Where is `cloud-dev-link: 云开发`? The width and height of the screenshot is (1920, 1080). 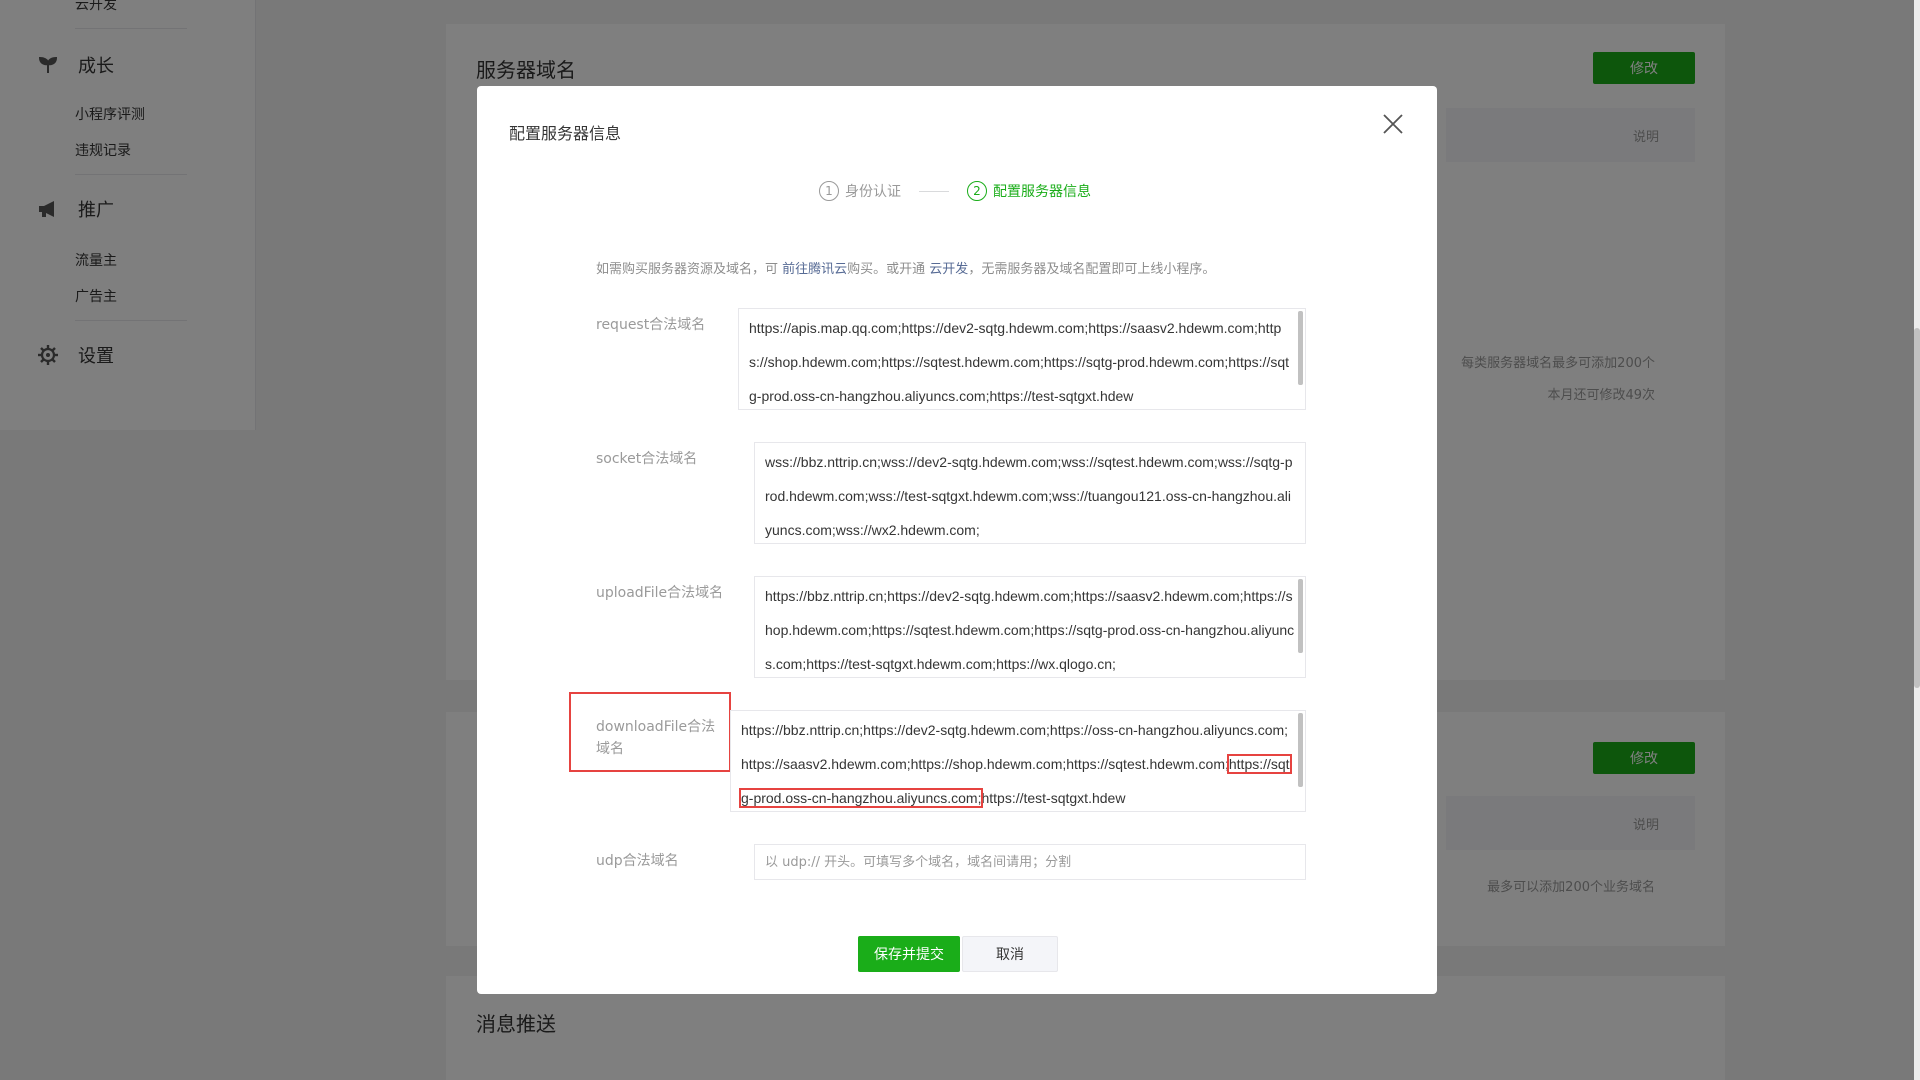
cloud-dev-link: 云开发 is located at coordinates (948, 269).